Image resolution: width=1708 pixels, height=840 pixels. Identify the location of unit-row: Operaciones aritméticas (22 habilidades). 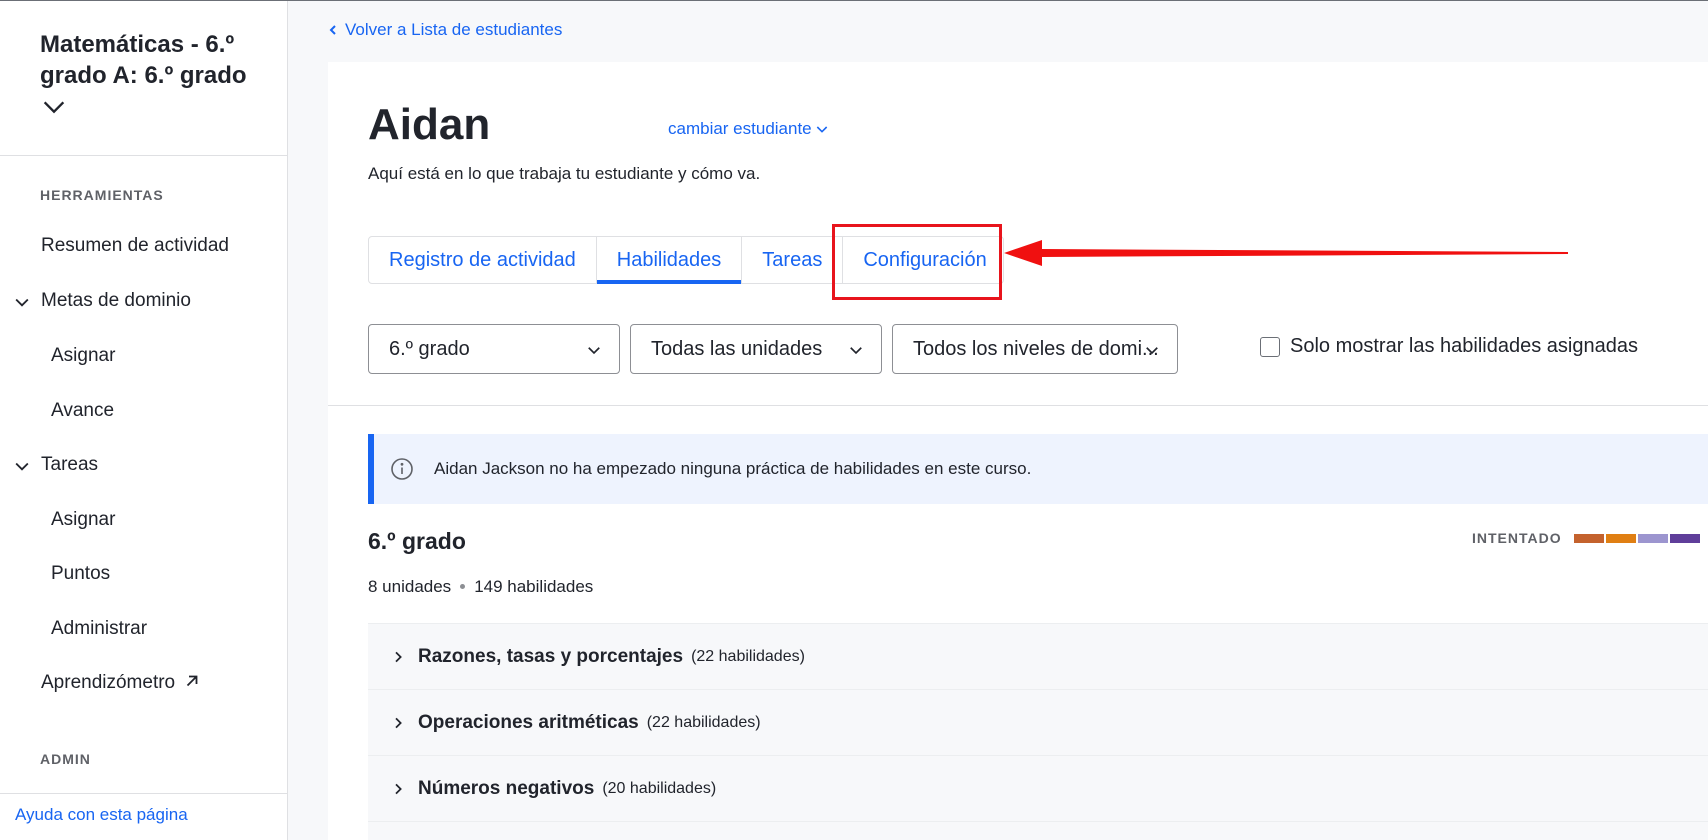
(1038, 722).